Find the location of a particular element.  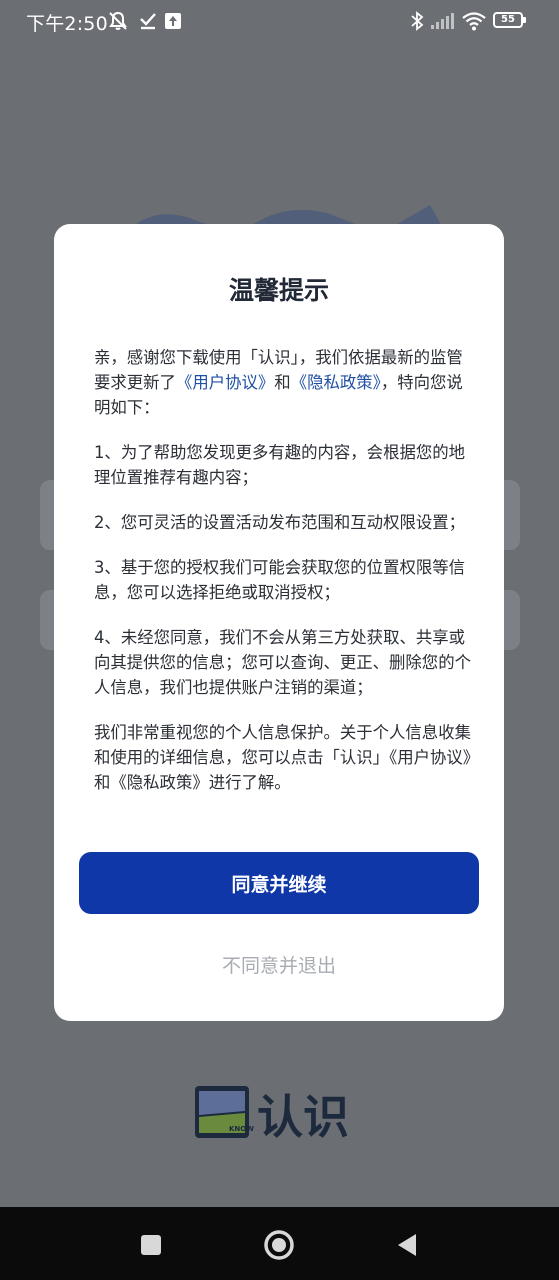

recent-apps-icon is located at coordinates (151, 1245).